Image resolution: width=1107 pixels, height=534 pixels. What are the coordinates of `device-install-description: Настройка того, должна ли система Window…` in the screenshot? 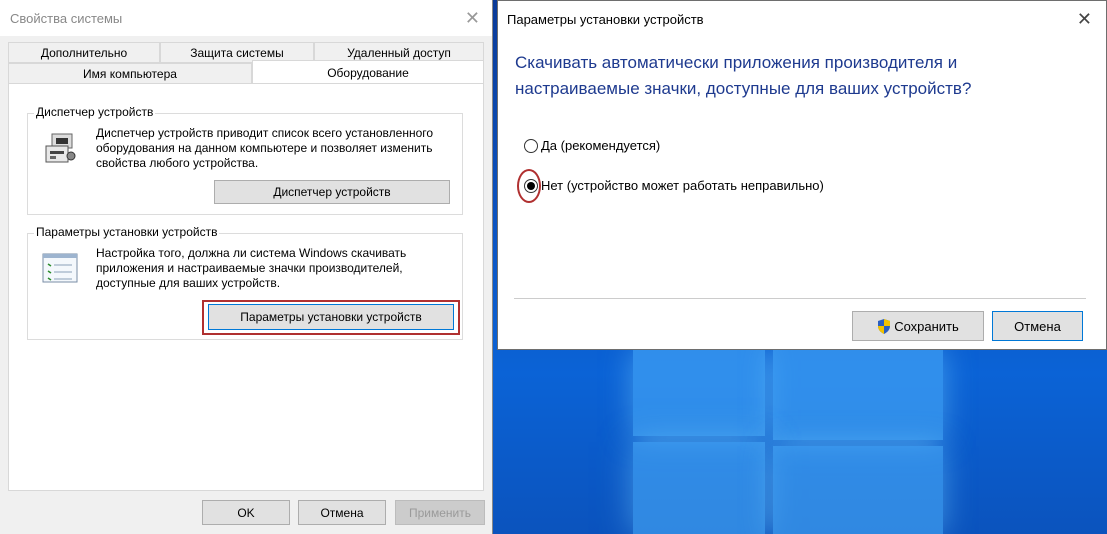 It's located at (251, 268).